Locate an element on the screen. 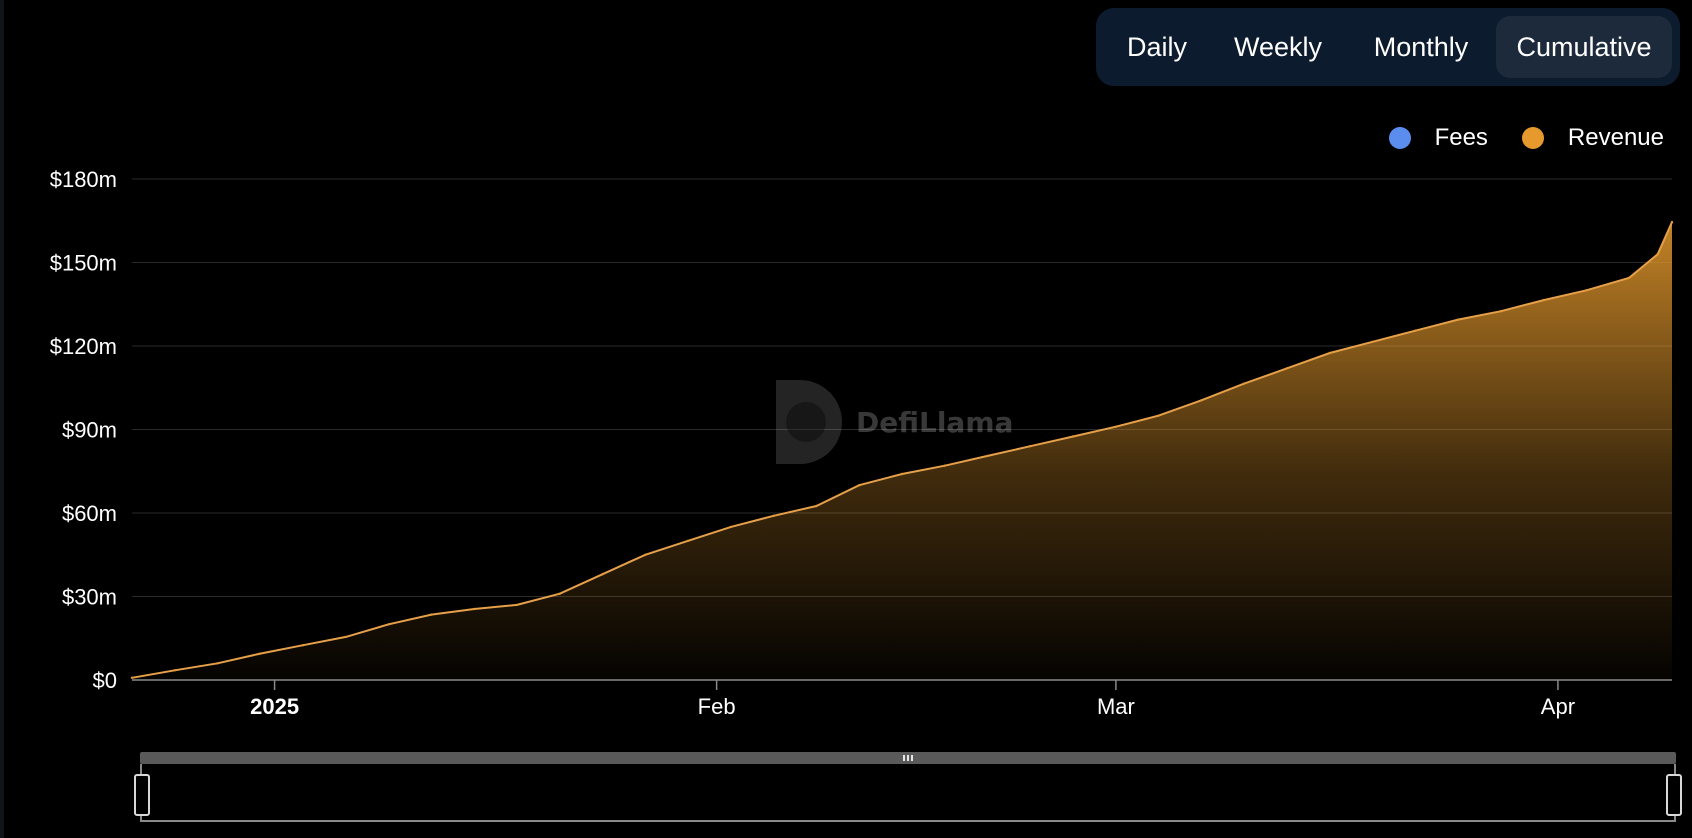 This screenshot has height=838, width=1692. x-tick-label: Feb is located at coordinates (717, 706).